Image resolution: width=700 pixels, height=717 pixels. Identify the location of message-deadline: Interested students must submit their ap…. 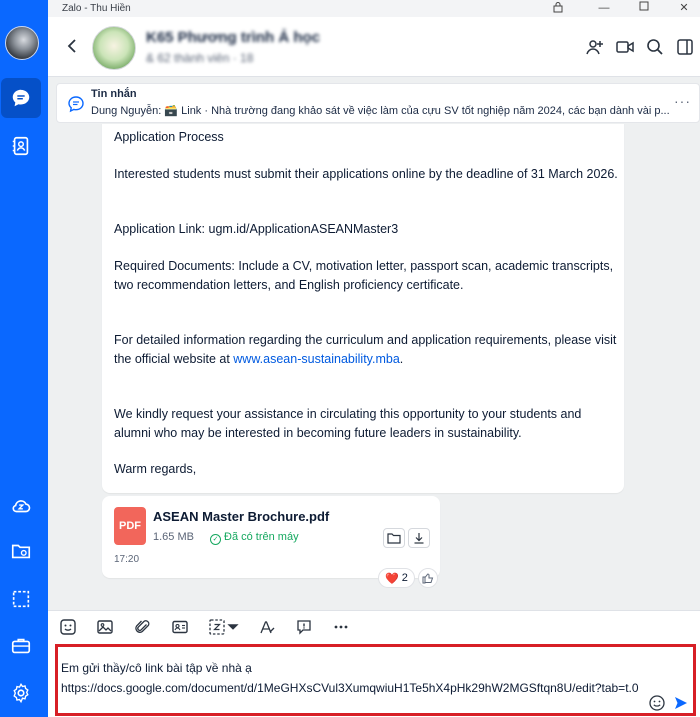
(366, 174).